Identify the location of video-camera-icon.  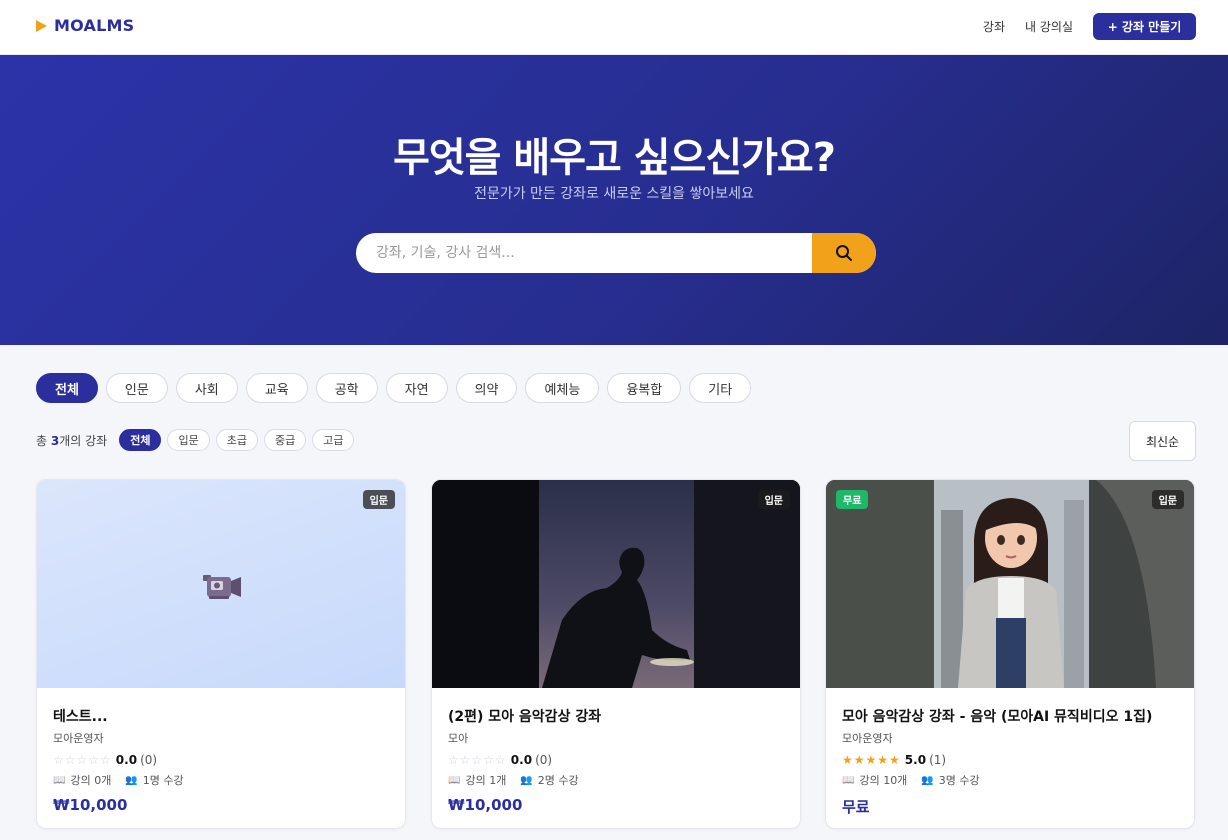
(222, 587).